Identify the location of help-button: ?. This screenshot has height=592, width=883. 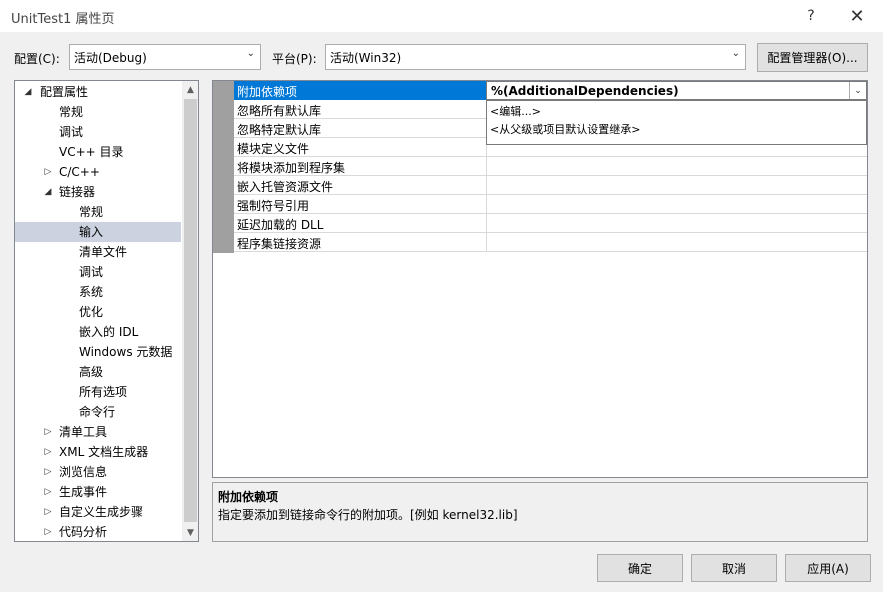
(811, 16).